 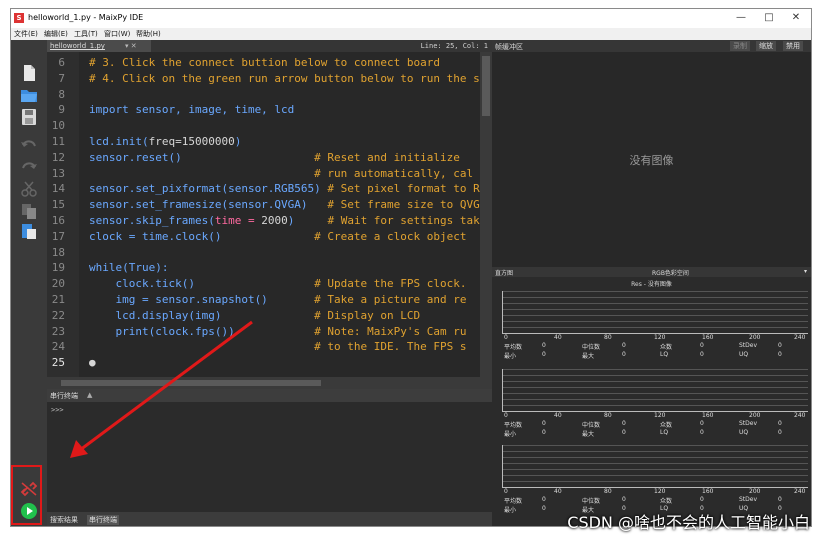 What do you see at coordinates (161, 389) in the screenshot?
I see `annotation-arrow` at bounding box center [161, 389].